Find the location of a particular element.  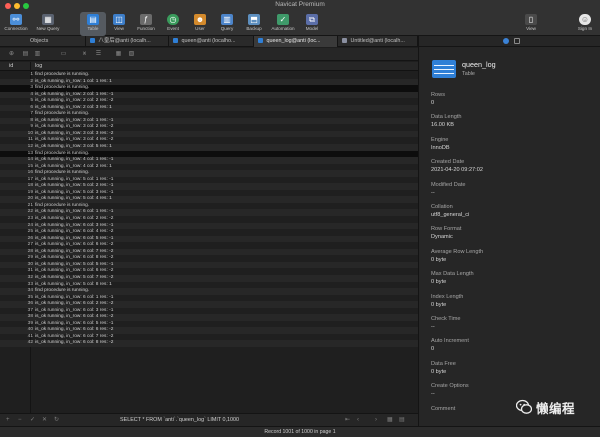

discard-icon: ✕ is located at coordinates (44, 420).